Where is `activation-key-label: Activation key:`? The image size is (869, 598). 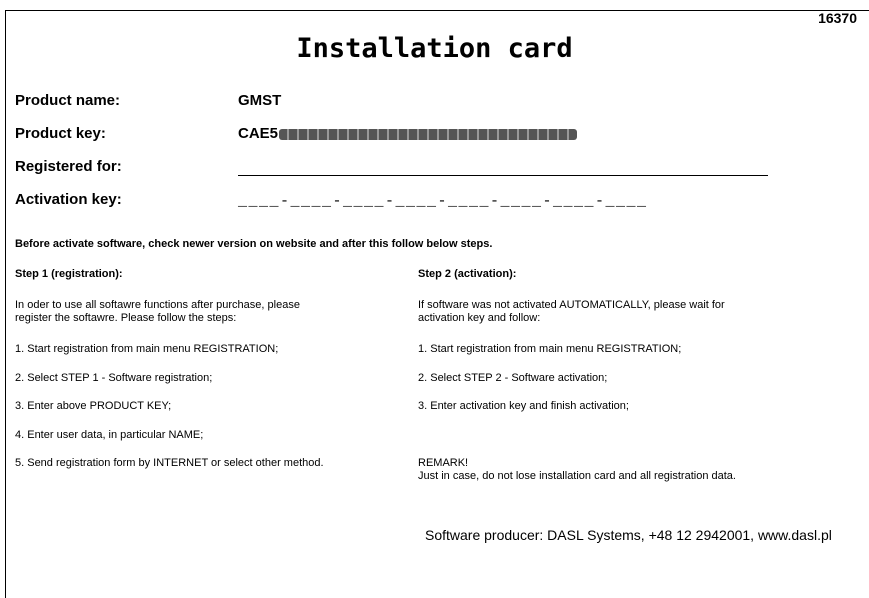 activation-key-label: Activation key: is located at coordinates (68, 199).